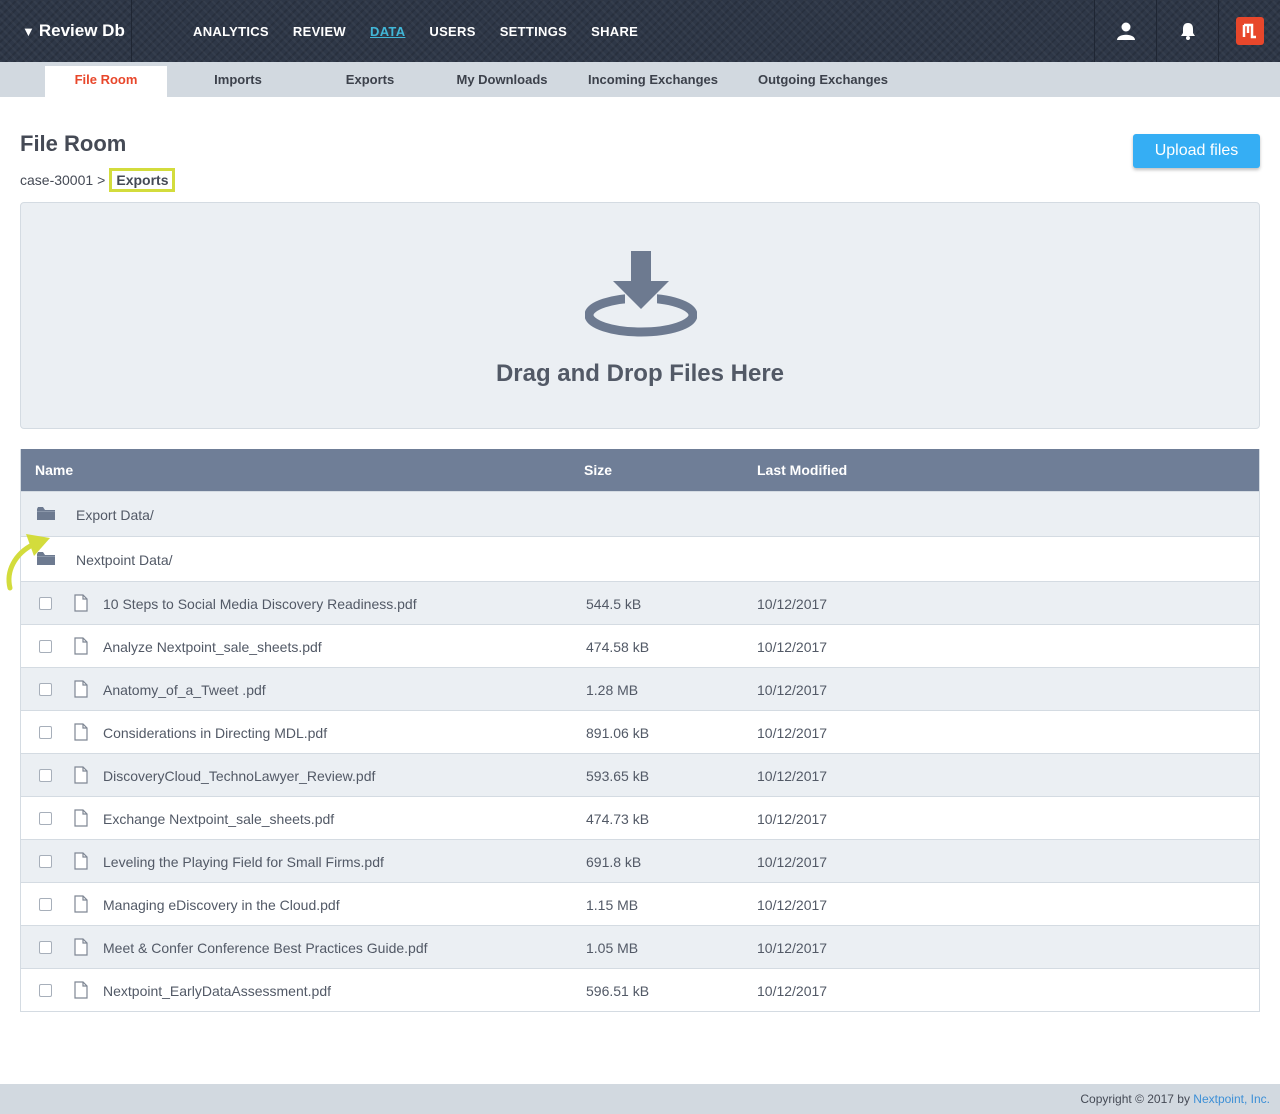  I want to click on user-menu-button, so click(1125, 31).